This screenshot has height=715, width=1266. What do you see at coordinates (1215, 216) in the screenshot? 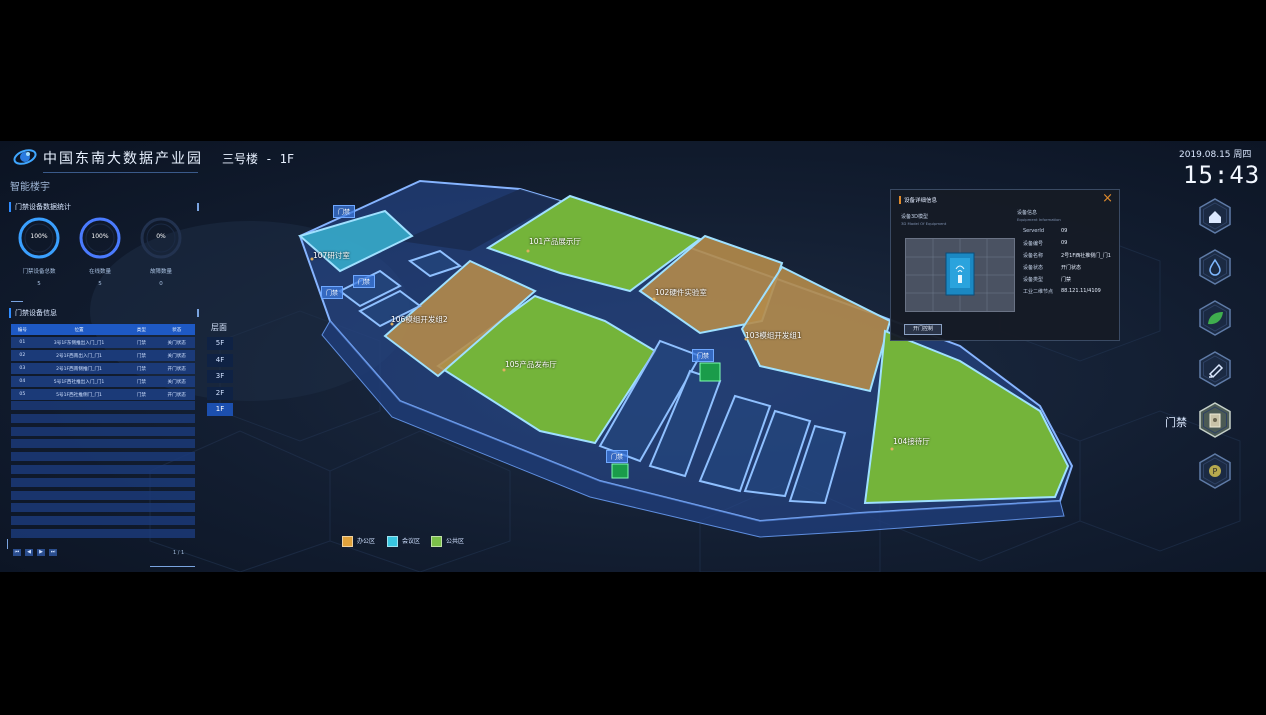
I see `nav-button-home` at bounding box center [1215, 216].